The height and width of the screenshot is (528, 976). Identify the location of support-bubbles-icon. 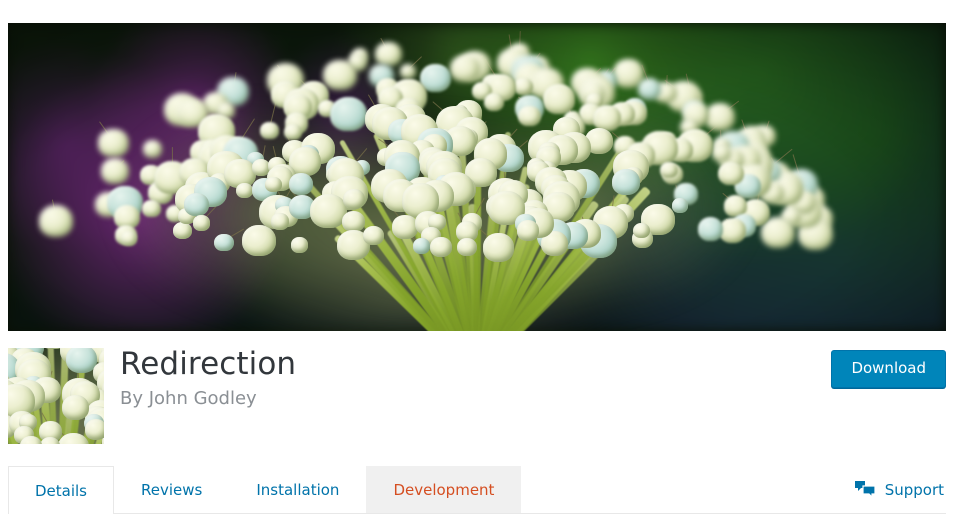
(865, 489).